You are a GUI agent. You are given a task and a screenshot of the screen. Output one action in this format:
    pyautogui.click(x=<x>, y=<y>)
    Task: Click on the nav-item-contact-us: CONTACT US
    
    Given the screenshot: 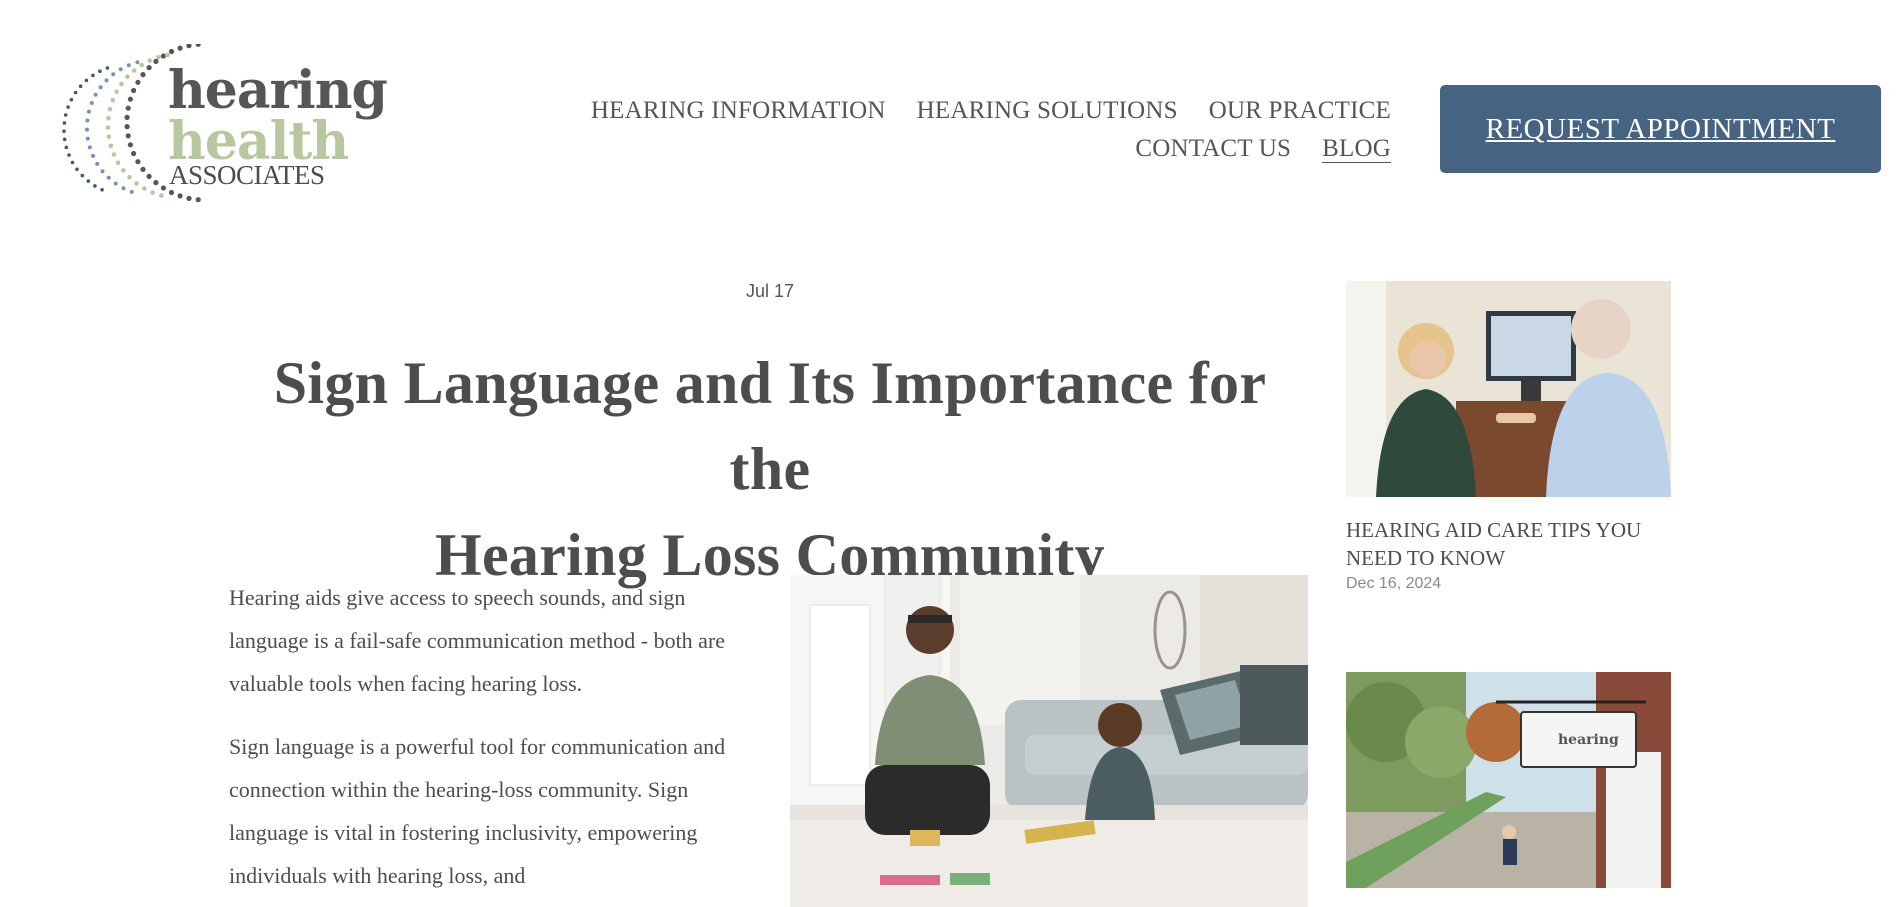 What is the action you would take?
    pyautogui.click(x=1213, y=149)
    